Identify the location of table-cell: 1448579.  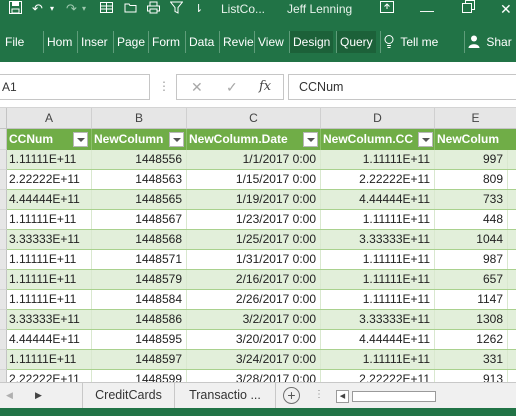
(139, 279).